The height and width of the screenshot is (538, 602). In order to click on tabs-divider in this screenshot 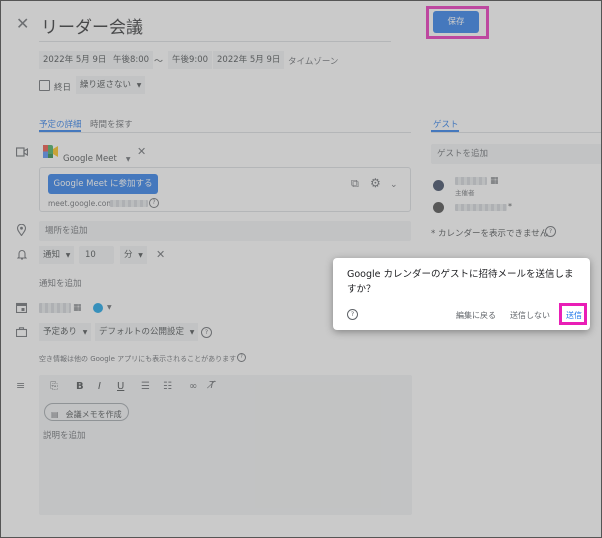, I will do `click(225, 132)`.